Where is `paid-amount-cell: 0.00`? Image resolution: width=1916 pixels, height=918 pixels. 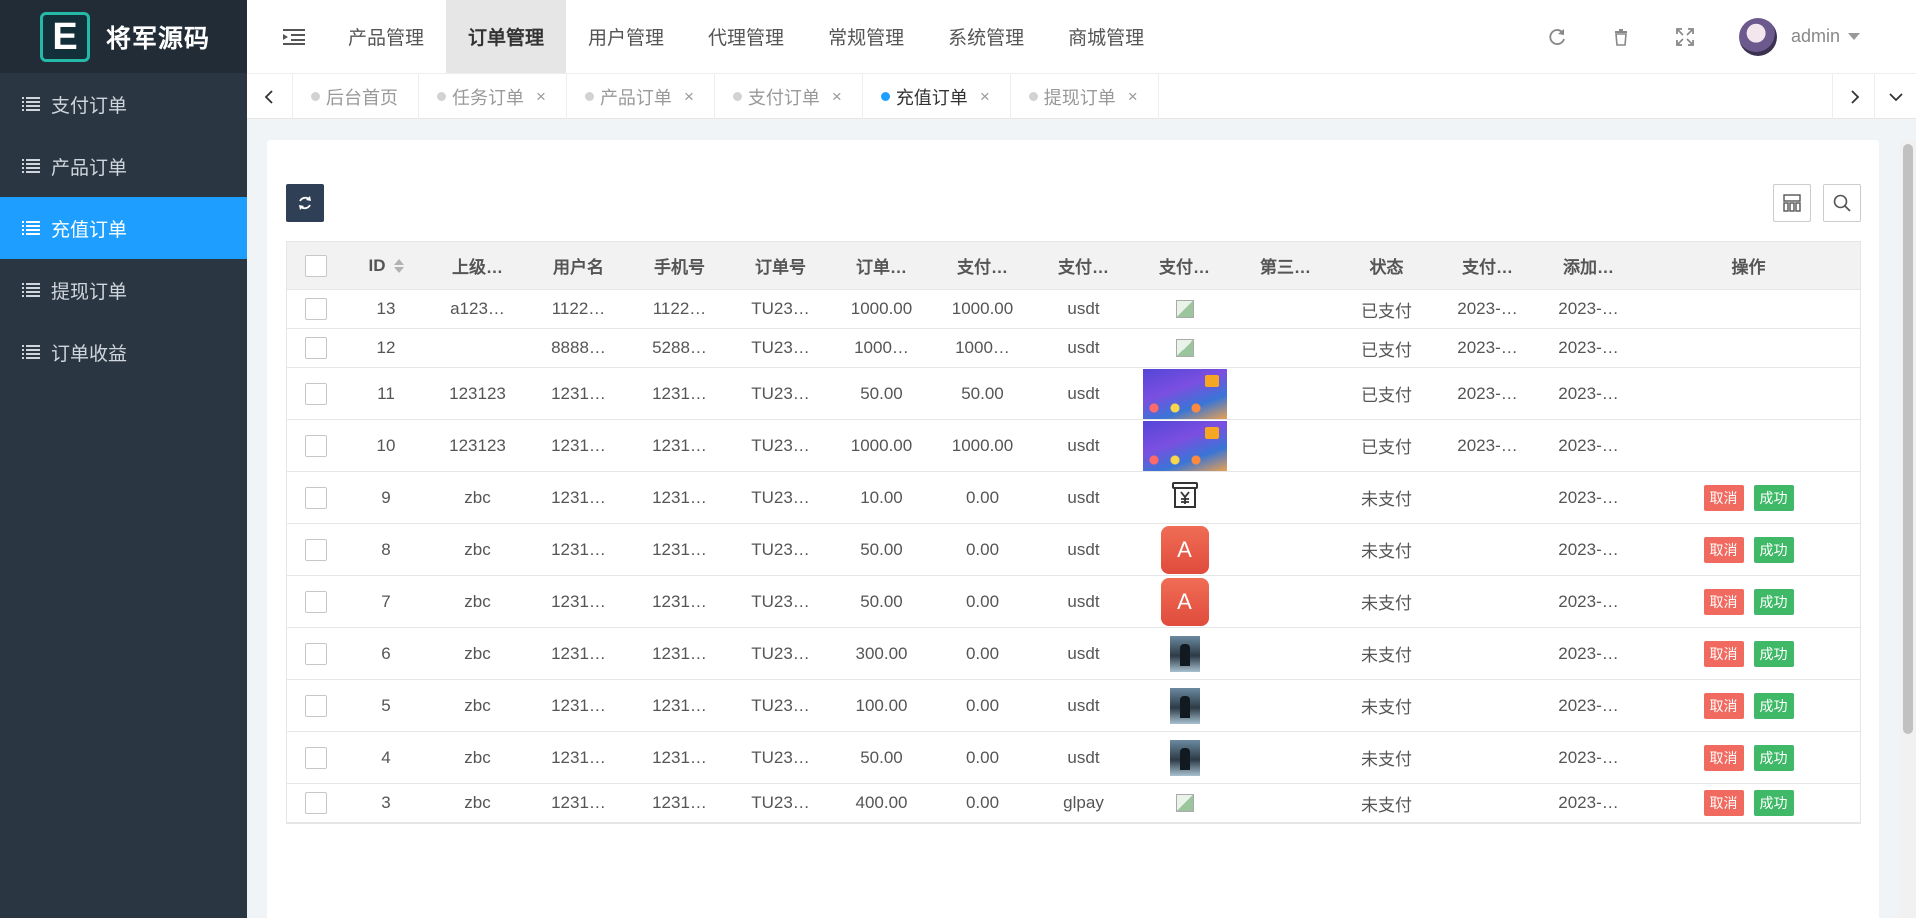 paid-amount-cell: 0.00 is located at coordinates (982, 549).